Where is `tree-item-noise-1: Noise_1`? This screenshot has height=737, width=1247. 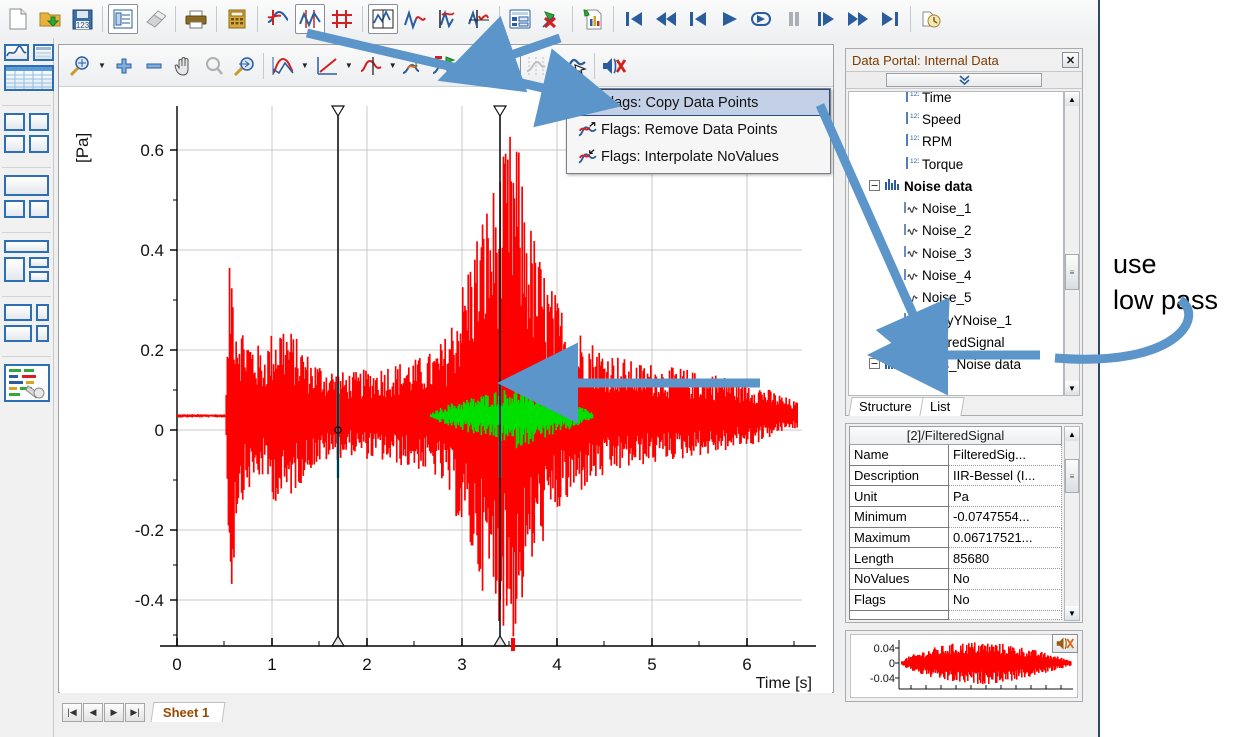
tree-item-noise-1: Noise_1 is located at coordinates (956, 208).